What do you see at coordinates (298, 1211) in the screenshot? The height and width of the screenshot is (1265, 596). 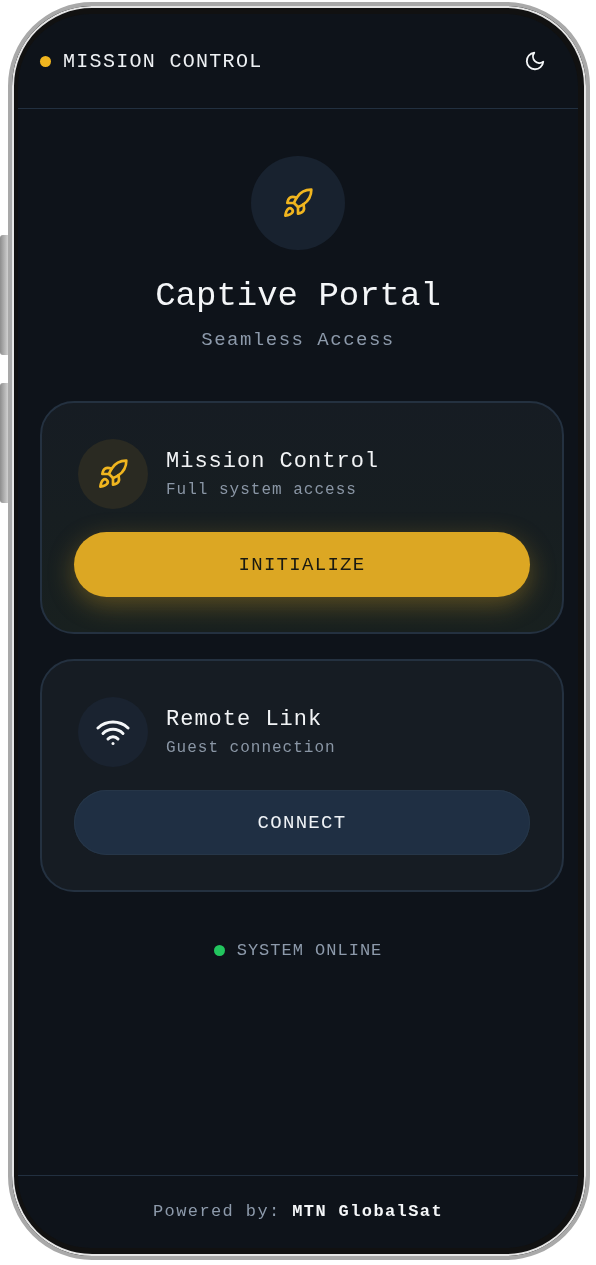 I see `footer-credit: Powered by: MTN GlobalSat` at bounding box center [298, 1211].